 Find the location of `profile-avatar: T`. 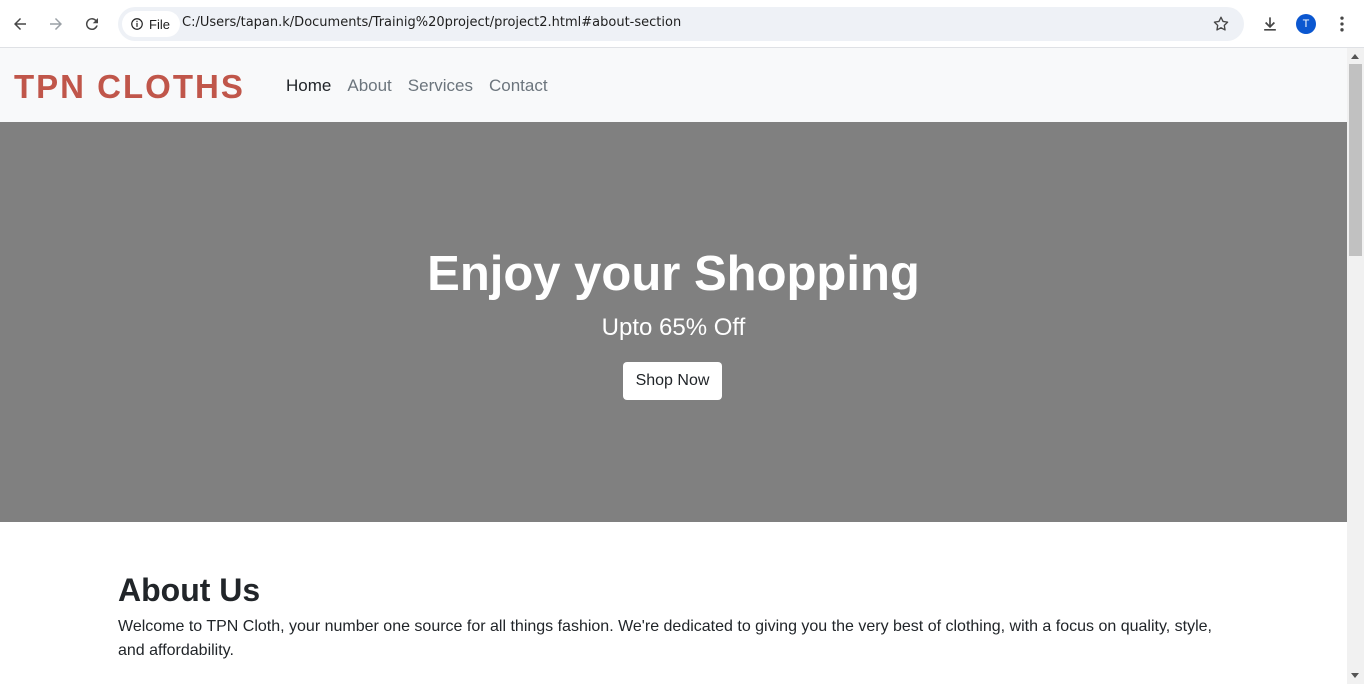

profile-avatar: T is located at coordinates (1306, 24).